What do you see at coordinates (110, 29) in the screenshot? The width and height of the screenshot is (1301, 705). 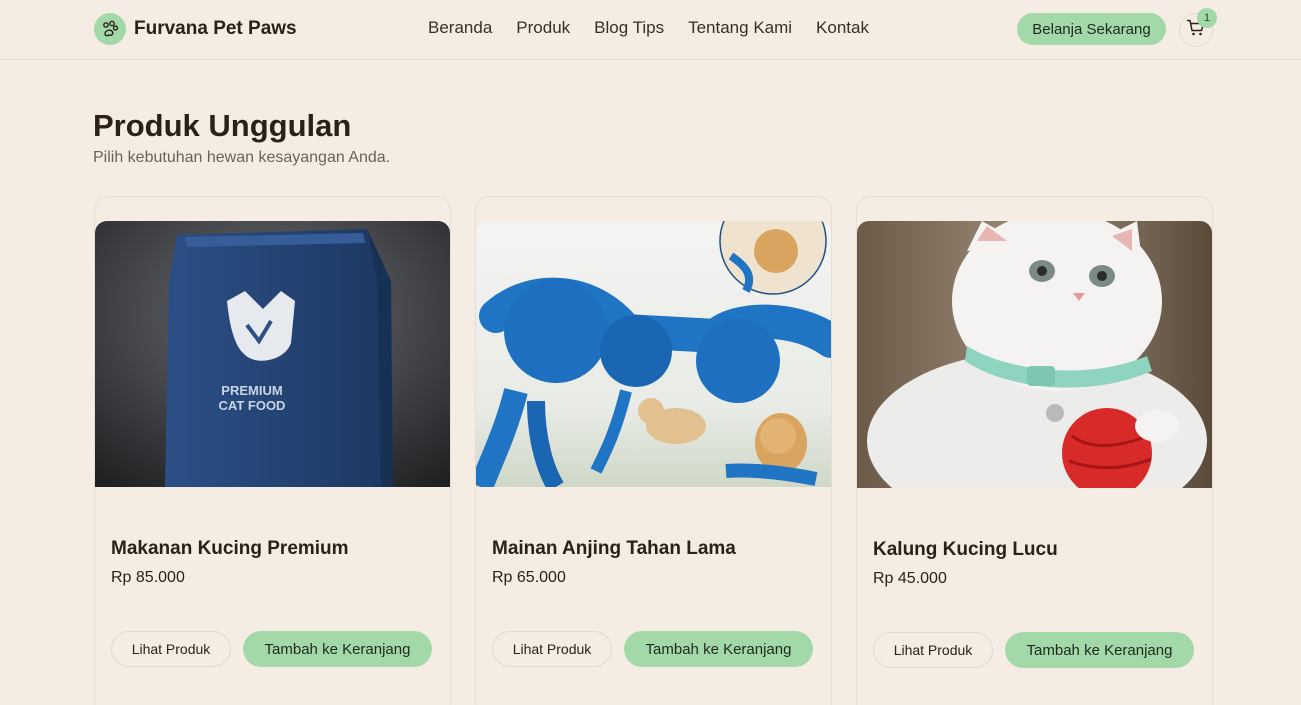 I see `paw-icon` at bounding box center [110, 29].